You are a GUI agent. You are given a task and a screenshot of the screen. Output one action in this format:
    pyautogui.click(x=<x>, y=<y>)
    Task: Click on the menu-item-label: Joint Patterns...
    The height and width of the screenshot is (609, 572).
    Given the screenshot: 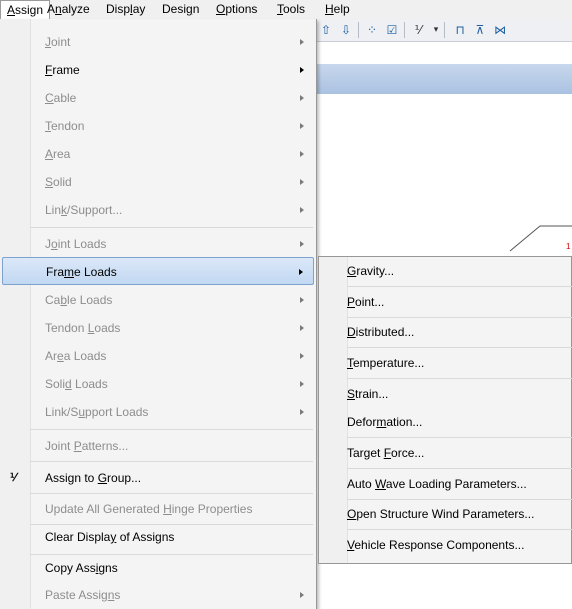 What is the action you would take?
    pyautogui.click(x=87, y=446)
    